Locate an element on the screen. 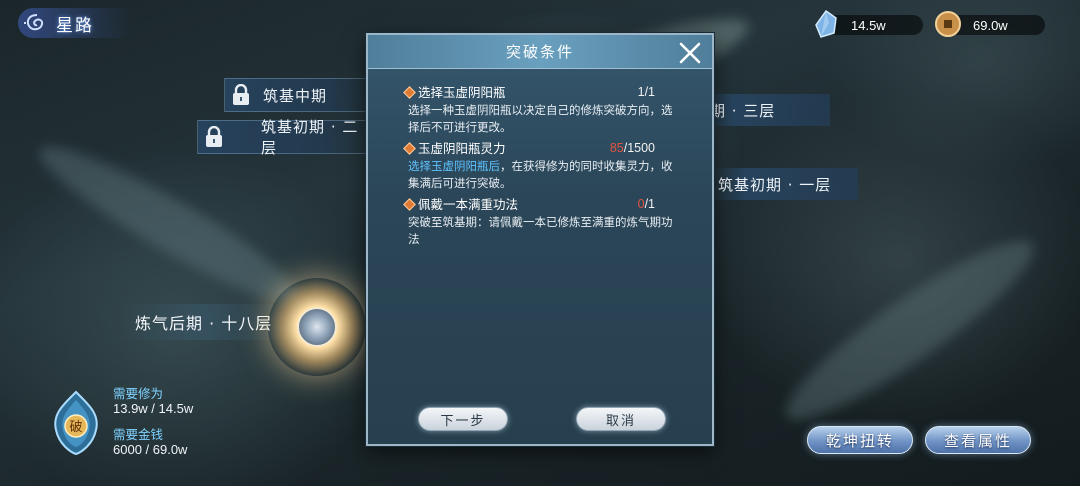 Image resolution: width=1080 pixels, height=486 pixels. condition-header: 玉虚阴阳瓶灵力 85/1500 is located at coordinates (541, 148).